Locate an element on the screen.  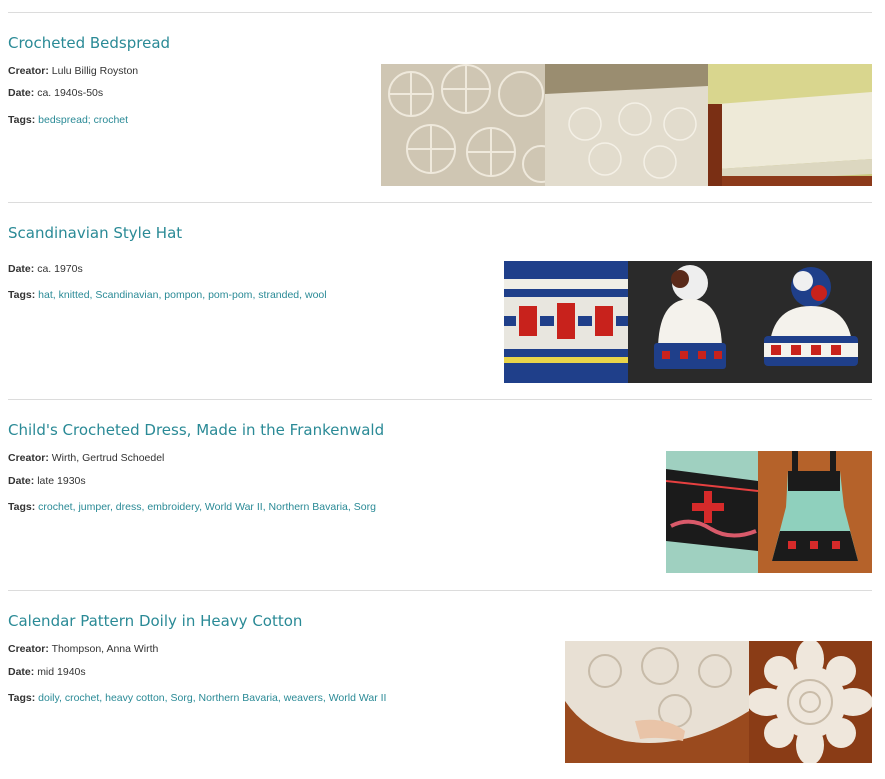
tag-link: jumper is located at coordinates (94, 507).